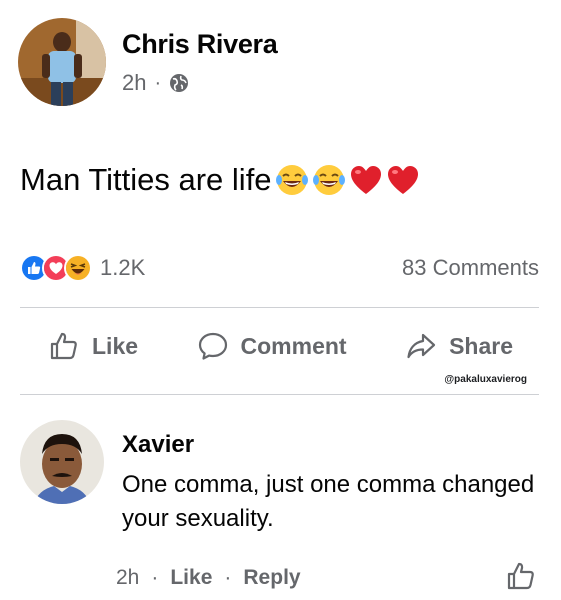  I want to click on comment-timestamp: 2h, so click(127, 578).